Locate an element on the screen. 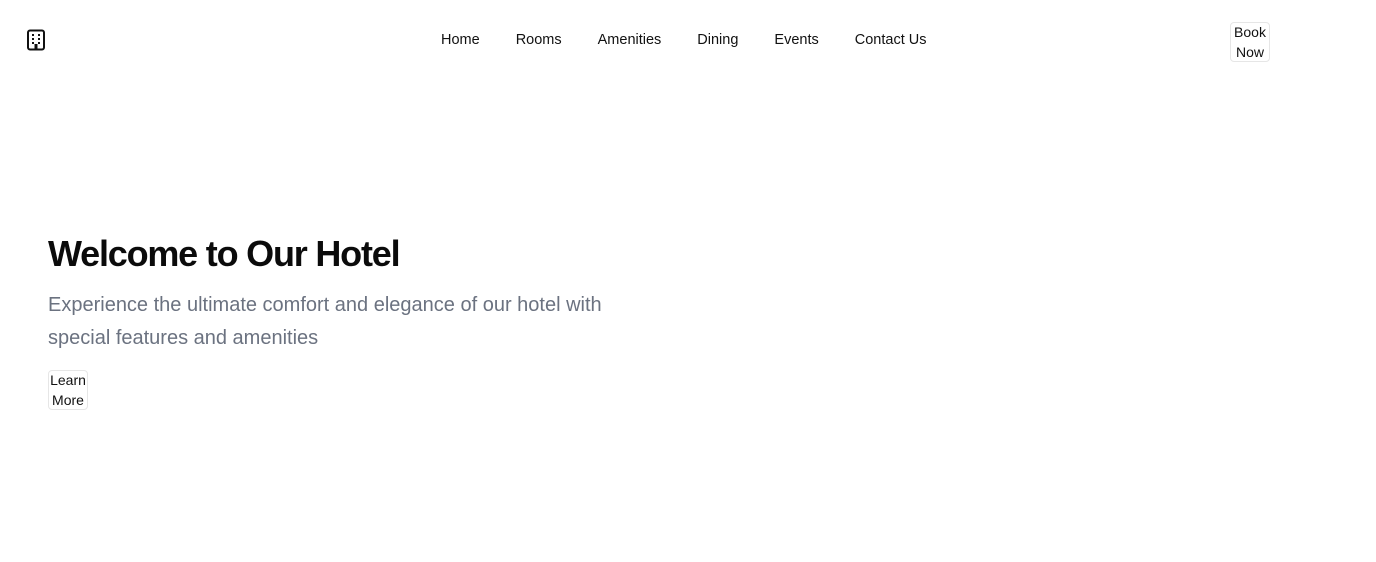 The image size is (1376, 562). building-icon is located at coordinates (36, 40).